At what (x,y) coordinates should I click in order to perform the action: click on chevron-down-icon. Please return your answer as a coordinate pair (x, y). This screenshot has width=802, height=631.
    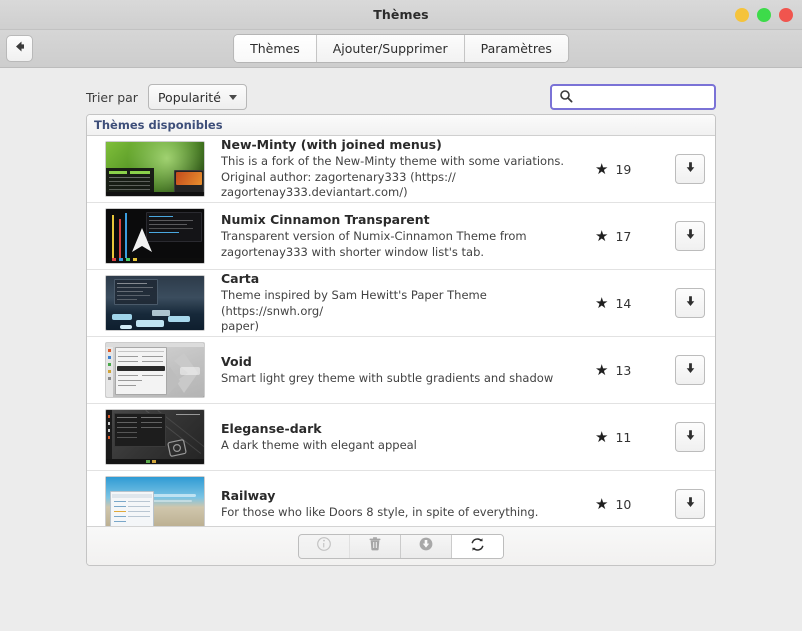
    Looking at the image, I should click on (232, 97).